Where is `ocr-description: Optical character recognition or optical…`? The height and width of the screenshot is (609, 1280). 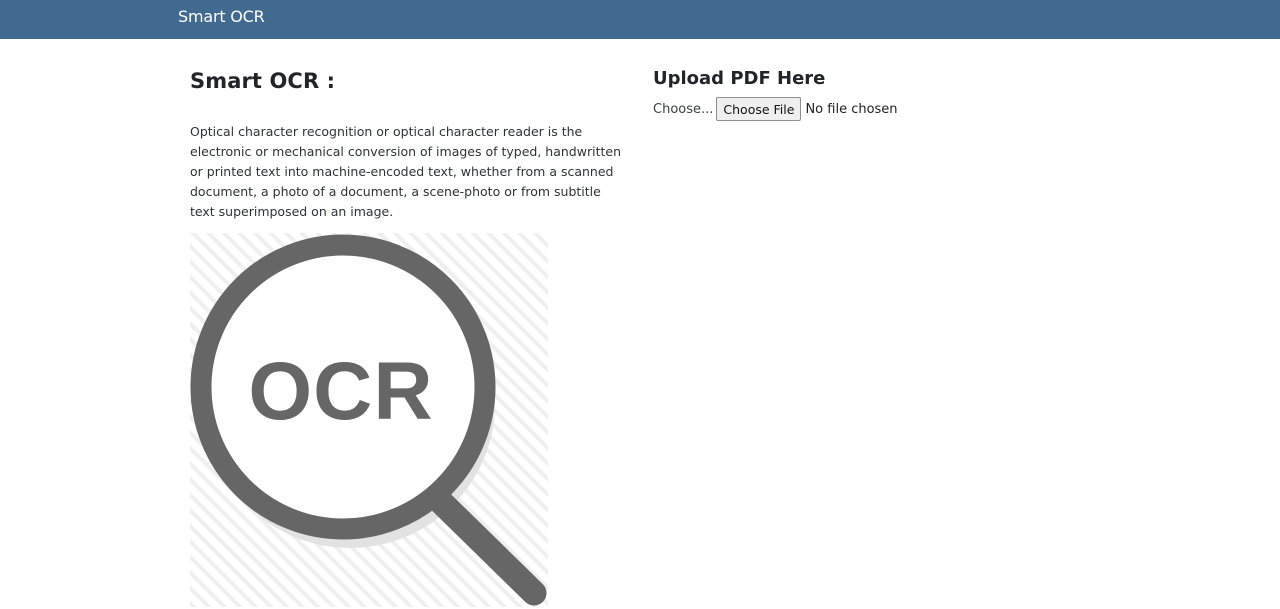
ocr-description: Optical character recognition or optical… is located at coordinates (405, 171).